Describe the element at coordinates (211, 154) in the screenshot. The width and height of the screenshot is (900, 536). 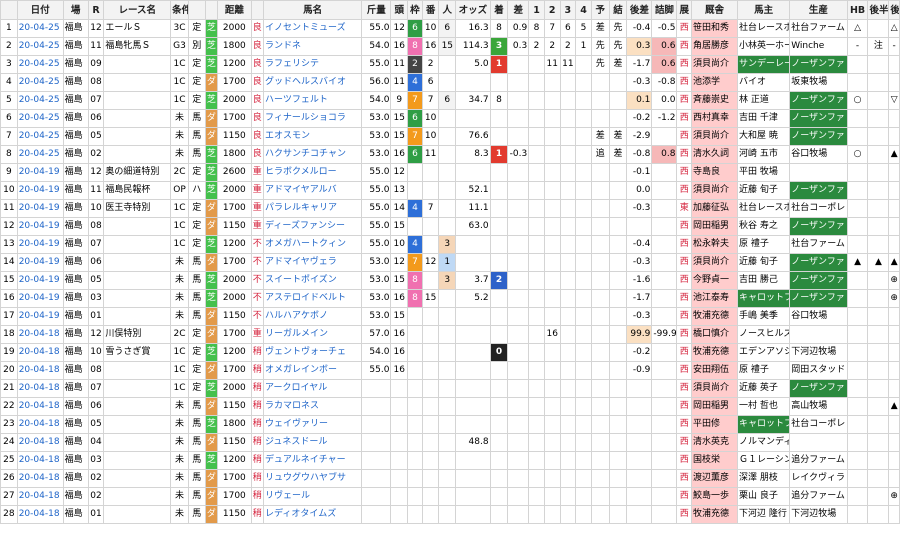
I see `cell-surface: 芝` at that location.